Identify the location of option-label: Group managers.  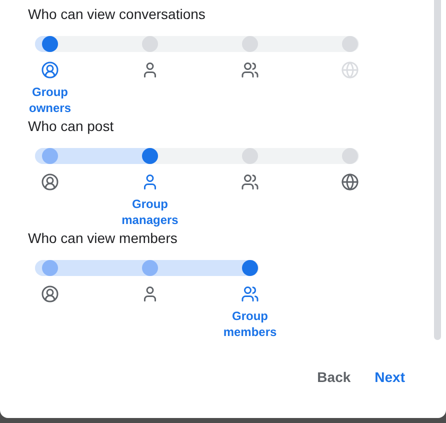
(150, 212).